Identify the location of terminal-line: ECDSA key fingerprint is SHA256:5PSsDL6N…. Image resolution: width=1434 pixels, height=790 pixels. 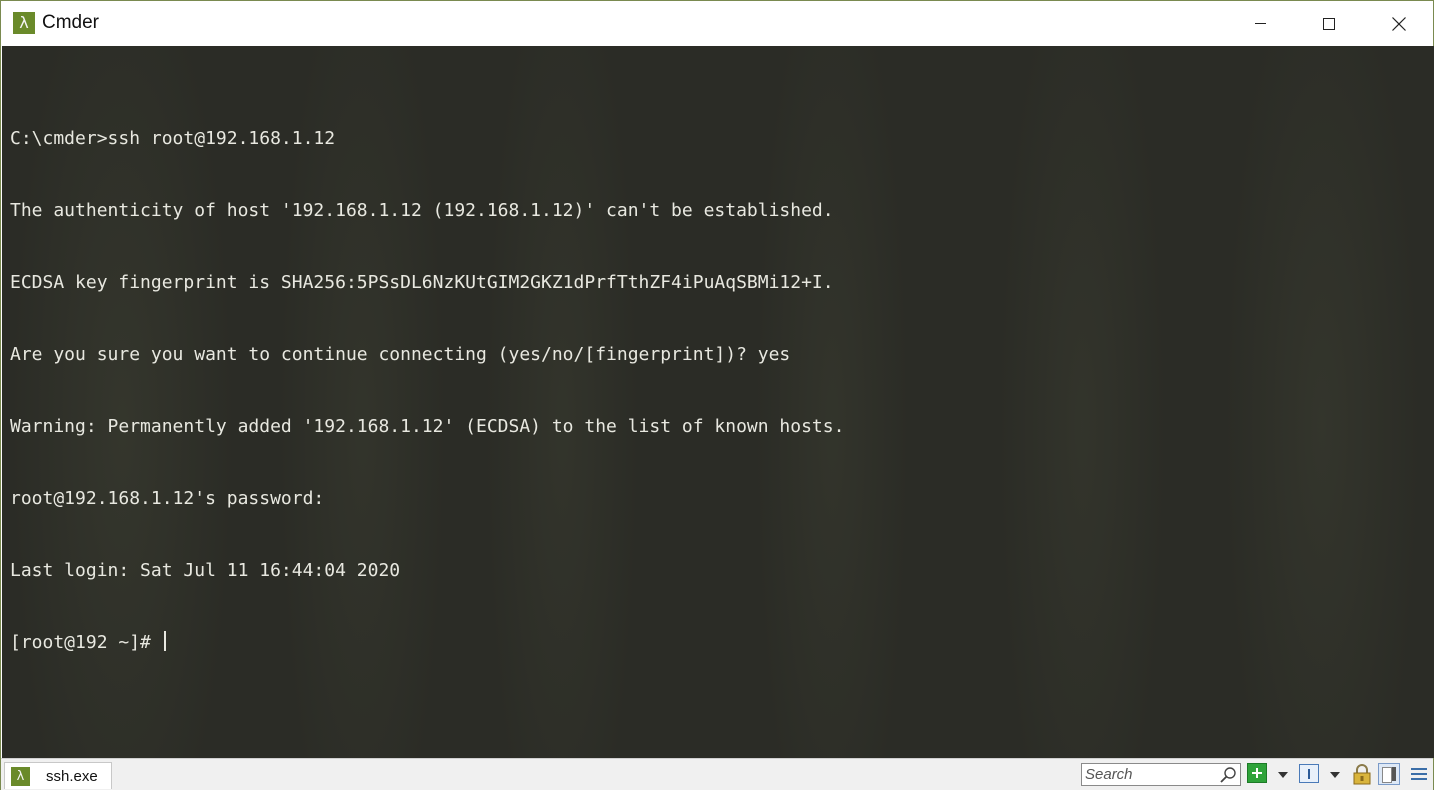
(422, 282).